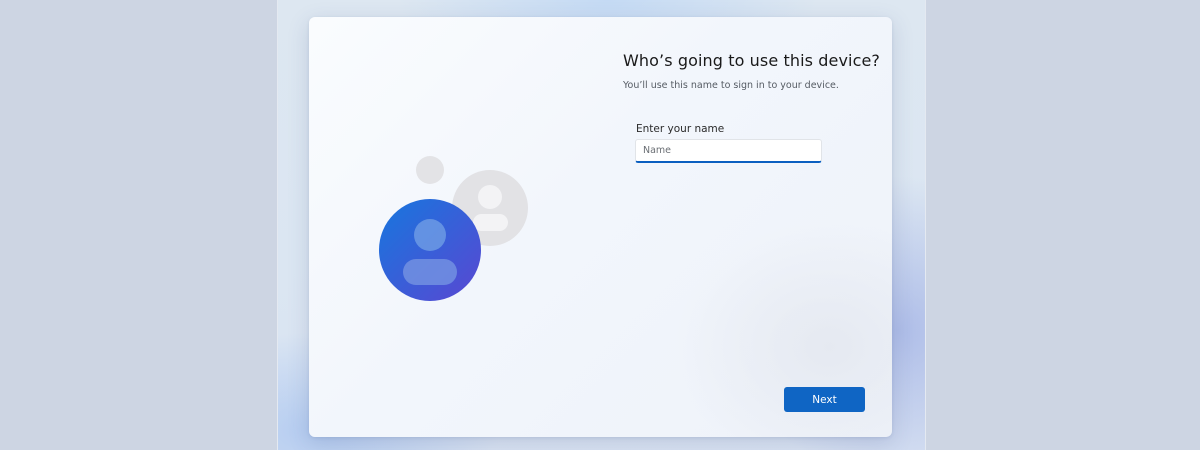  I want to click on name-input, so click(728, 151).